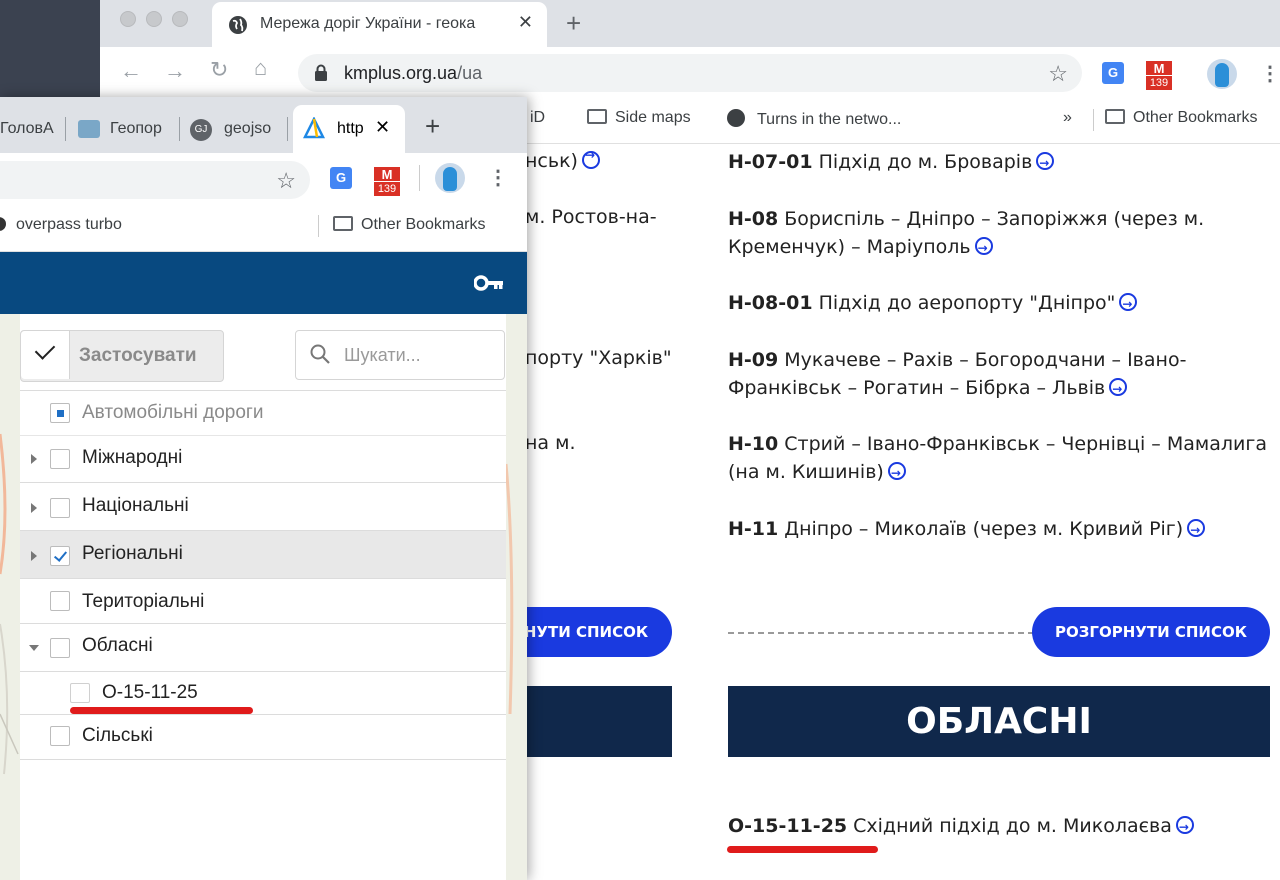 The height and width of the screenshot is (880, 1280). Describe the element at coordinates (1004, 826) in the screenshot. I see `oblast-road-item: О-15-11-25 Східний підхід до м. Миколаєва` at that location.